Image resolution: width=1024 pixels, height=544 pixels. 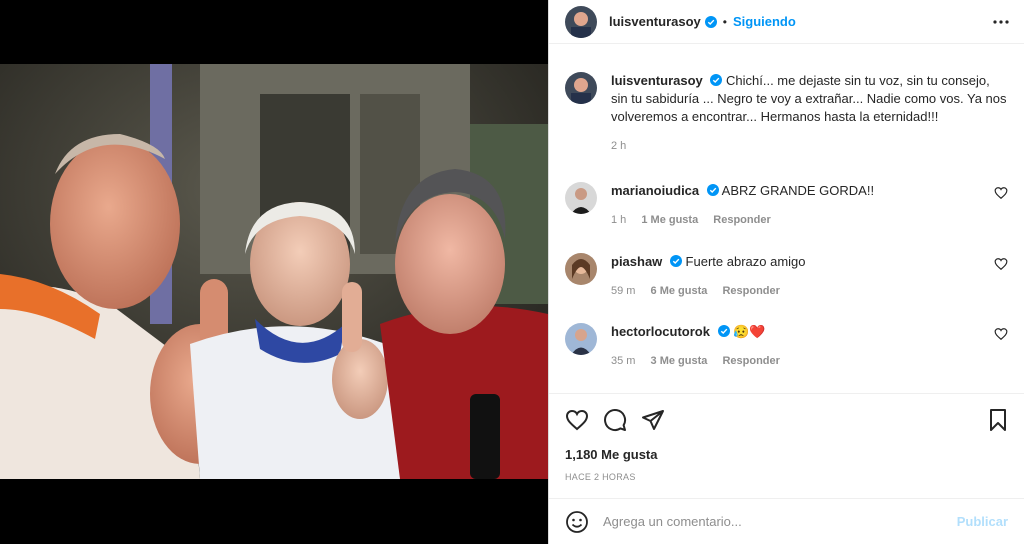 What do you see at coordinates (679, 291) in the screenshot?
I see `comment-likes: 6 Me gusta` at bounding box center [679, 291].